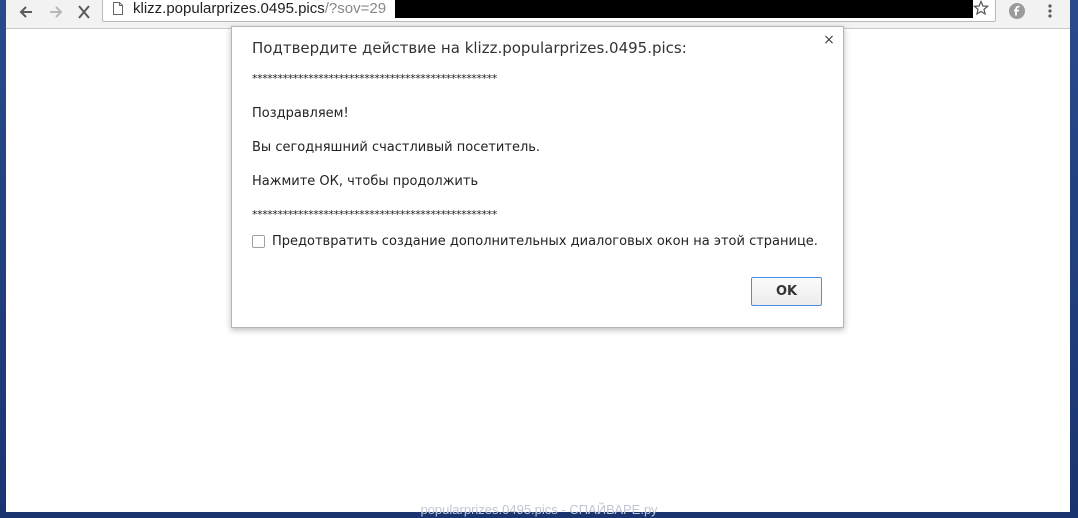 This screenshot has width=1078, height=518. What do you see at coordinates (539, 509) in the screenshot?
I see `watermark: popularprizes.0495.pics - СПАЙВАРЕ.ру` at bounding box center [539, 509].